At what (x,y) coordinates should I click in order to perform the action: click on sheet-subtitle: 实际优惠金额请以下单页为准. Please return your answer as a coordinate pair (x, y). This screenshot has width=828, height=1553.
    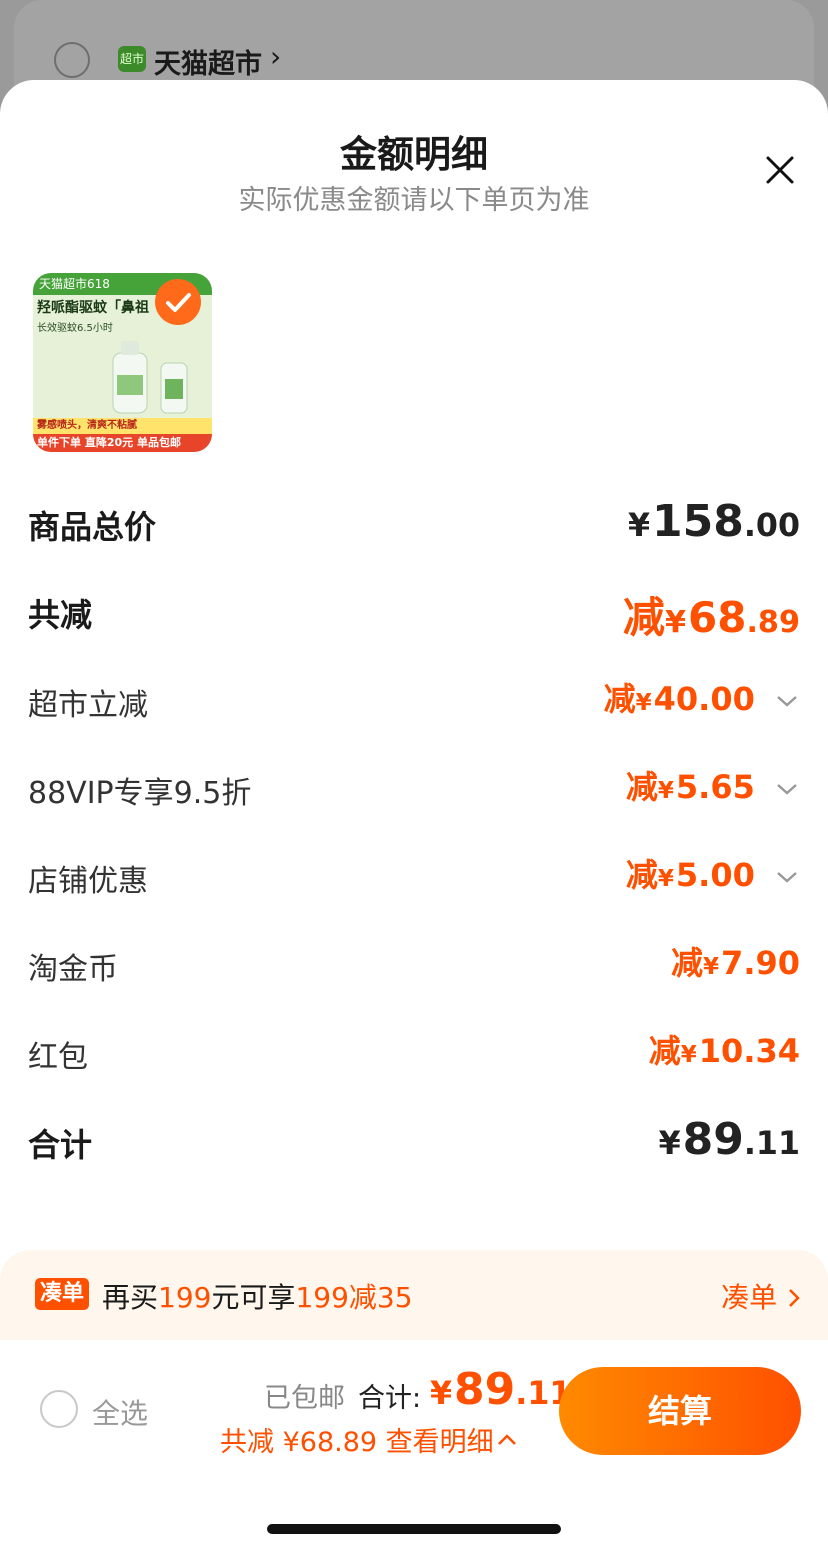
    Looking at the image, I should click on (414, 200).